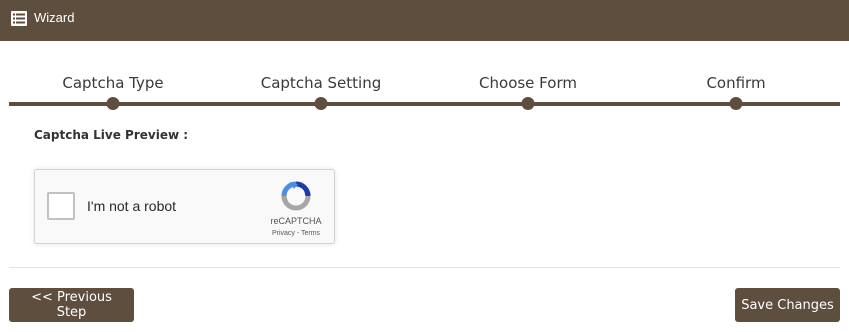  Describe the element at coordinates (528, 83) in the screenshot. I see `step-label-choose-form: Choose Form` at that location.